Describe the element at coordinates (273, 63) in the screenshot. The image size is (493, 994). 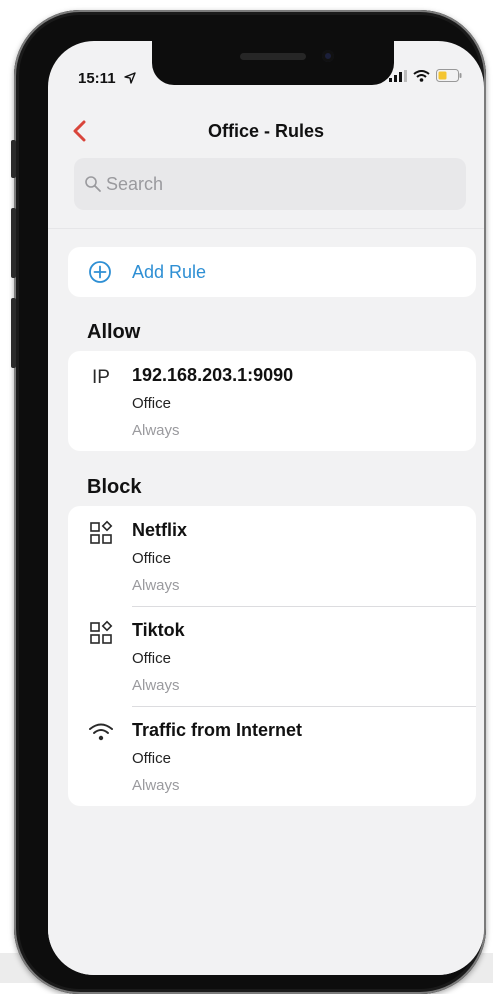
I see `notch` at that location.